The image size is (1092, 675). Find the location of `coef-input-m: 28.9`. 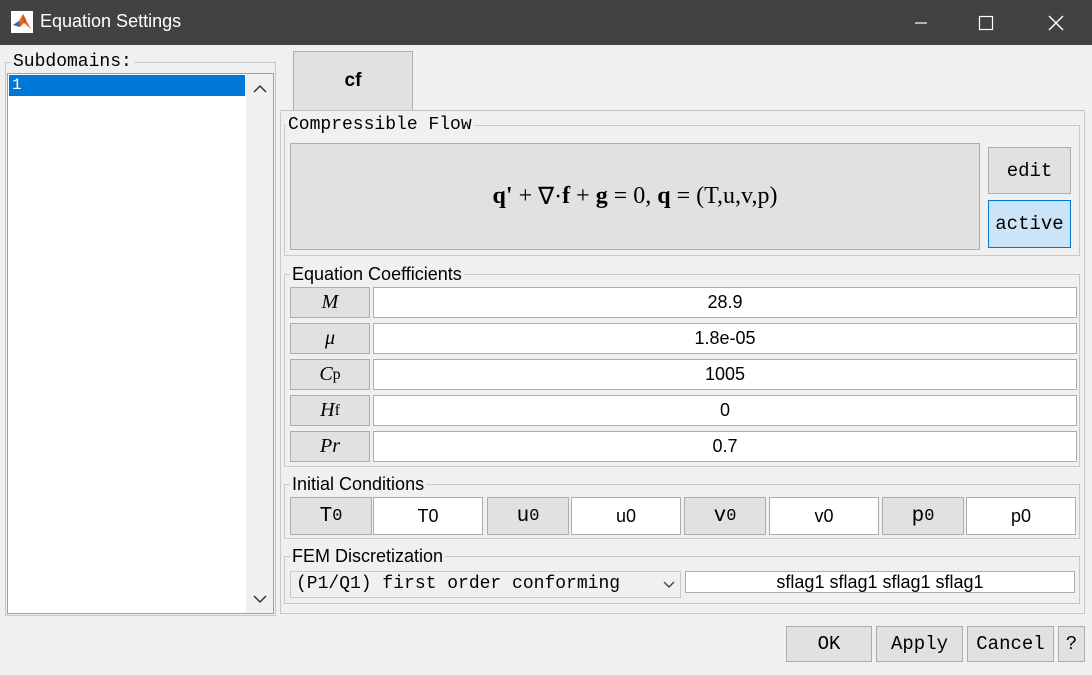

coef-input-m: 28.9 is located at coordinates (725, 302).